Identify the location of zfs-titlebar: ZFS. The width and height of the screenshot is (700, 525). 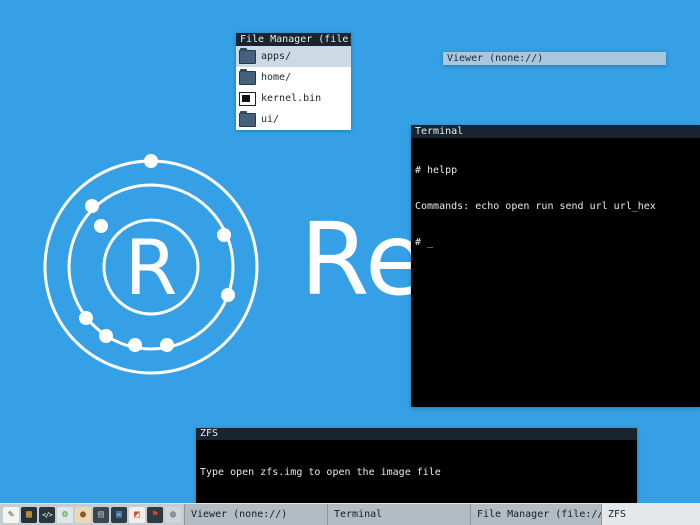
(416, 434).